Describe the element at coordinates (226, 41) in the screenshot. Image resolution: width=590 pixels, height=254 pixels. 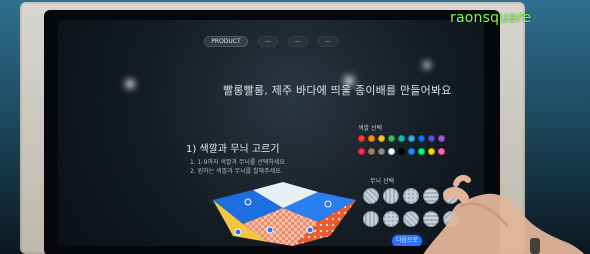
I see `tab-product: PRODUCT` at that location.